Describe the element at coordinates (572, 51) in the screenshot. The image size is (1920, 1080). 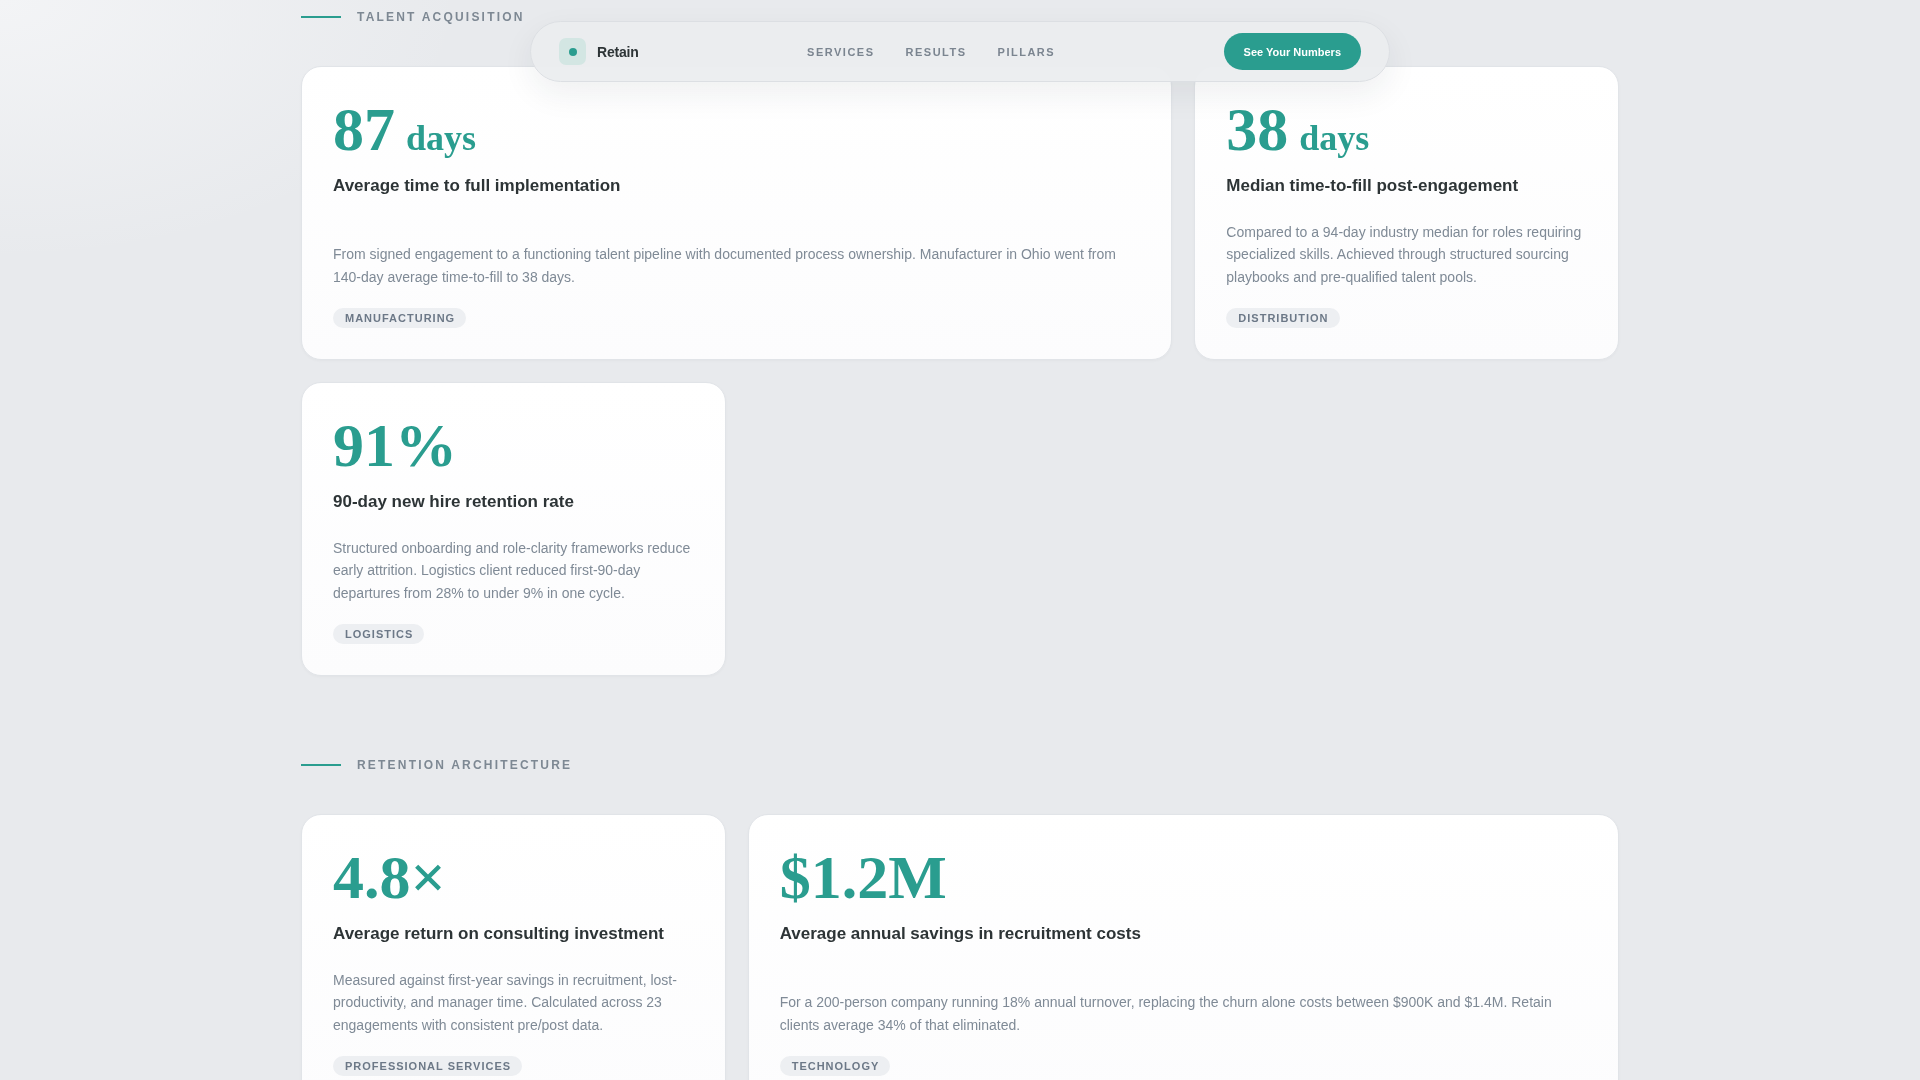
I see `dot-logo-icon` at that location.